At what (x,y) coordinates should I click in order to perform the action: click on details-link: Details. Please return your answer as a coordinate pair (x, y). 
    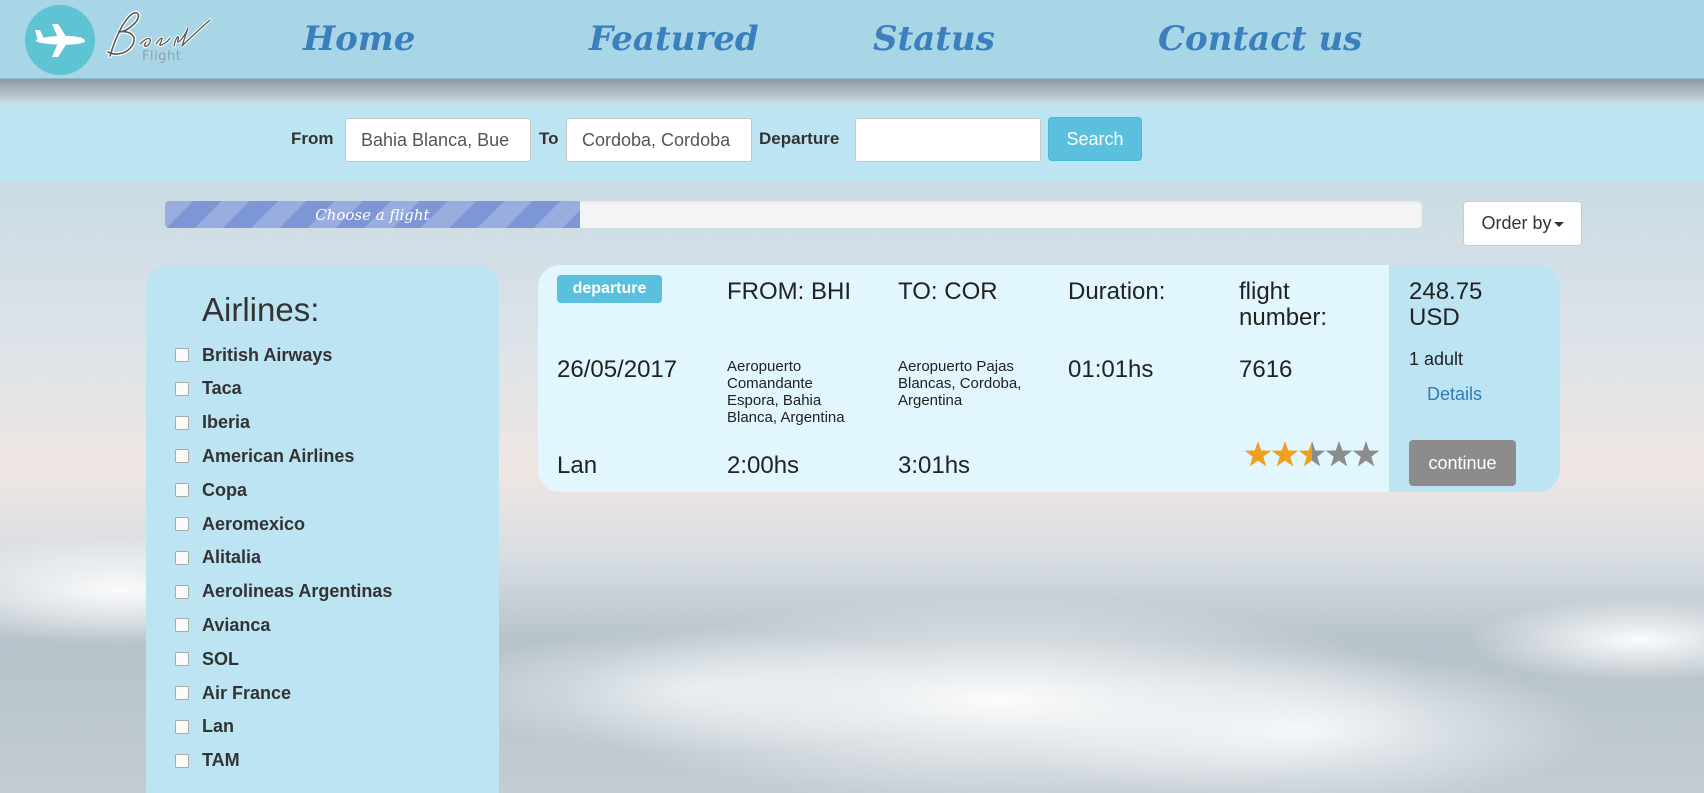
    Looking at the image, I should click on (1454, 394).